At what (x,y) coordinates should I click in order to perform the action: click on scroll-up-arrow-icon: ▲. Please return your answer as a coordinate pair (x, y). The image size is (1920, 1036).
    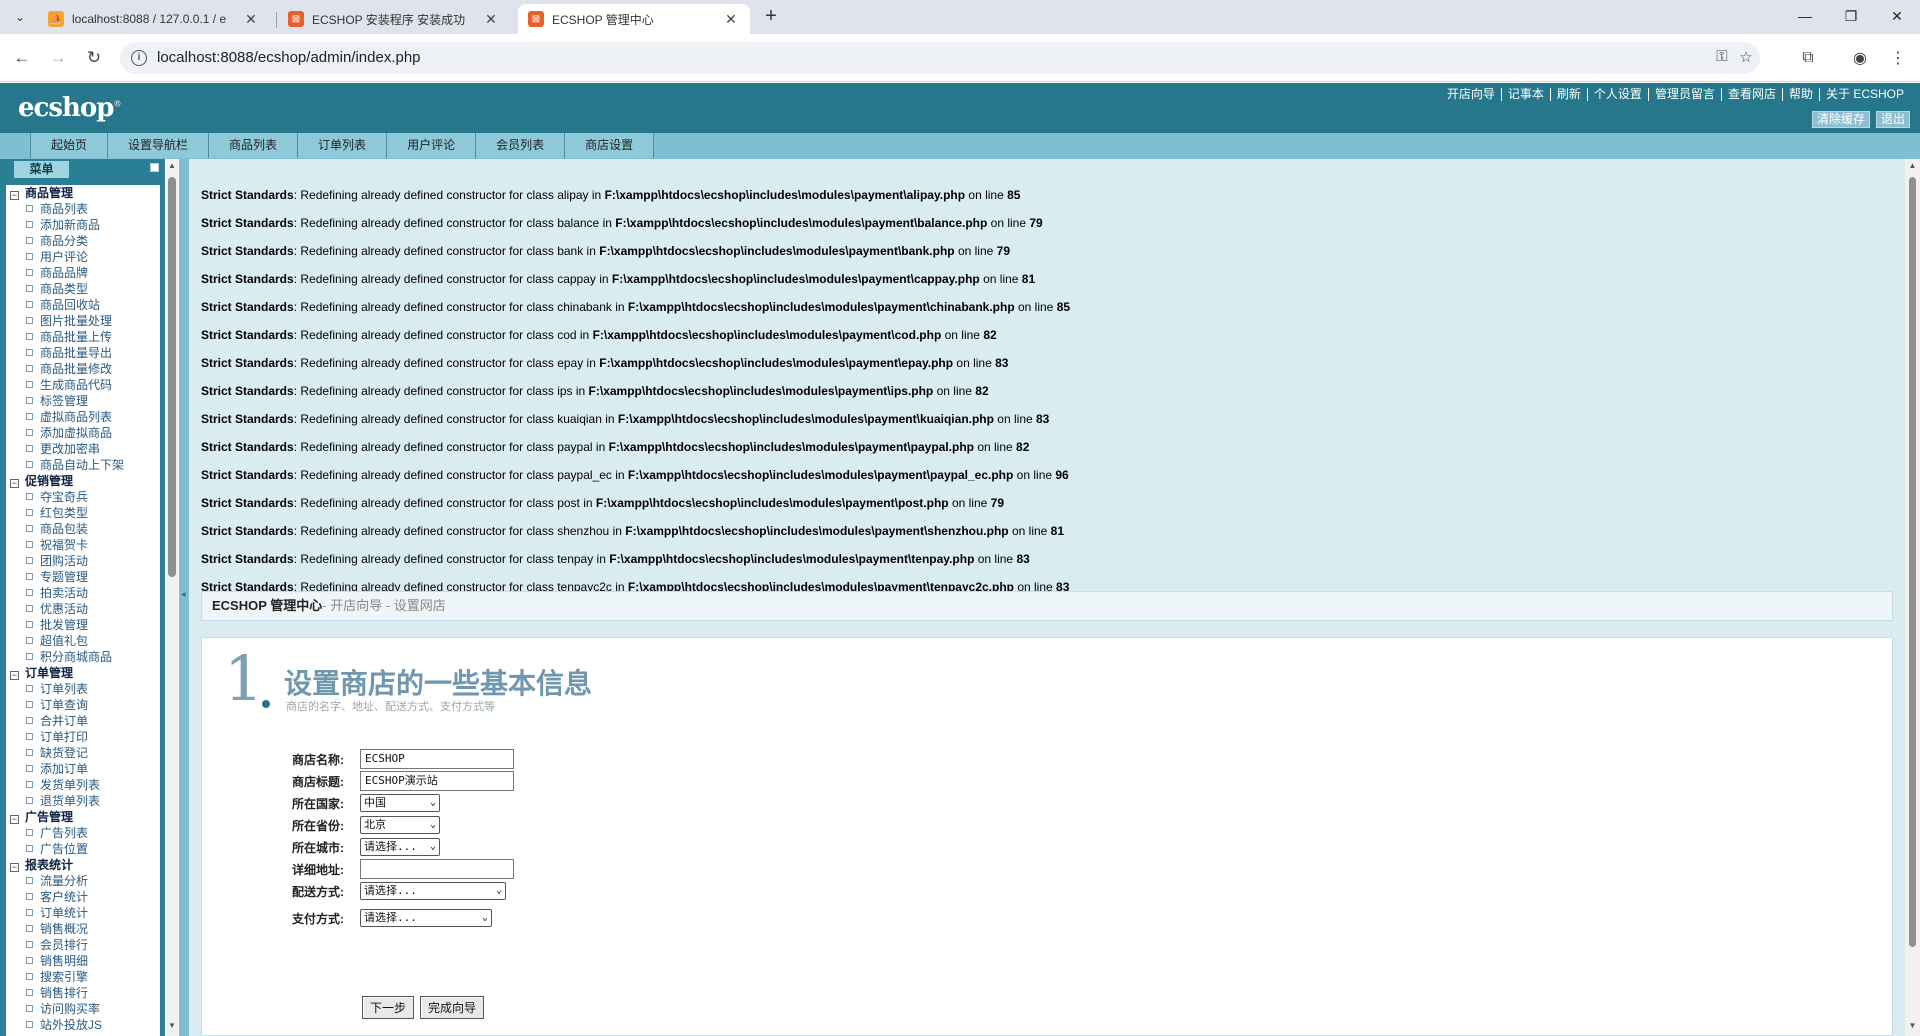
    Looking at the image, I should click on (172, 165).